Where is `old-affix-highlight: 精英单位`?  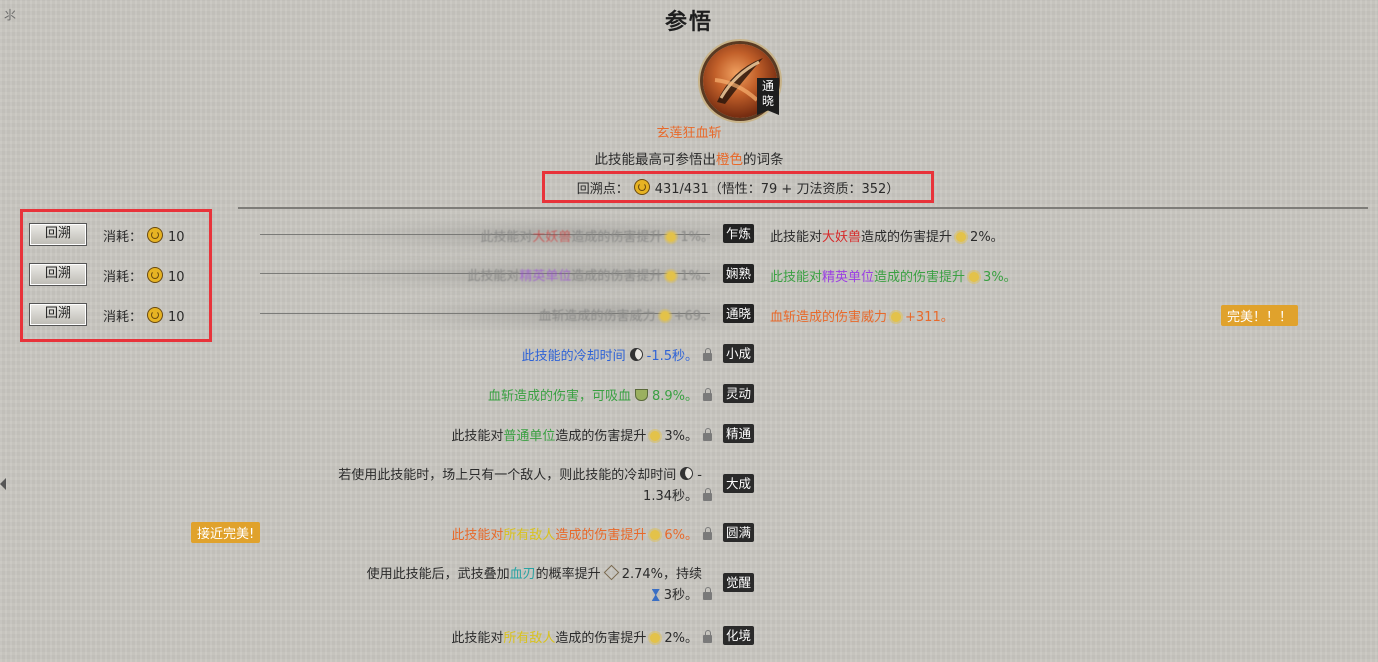 old-affix-highlight: 精英单位 is located at coordinates (545, 276).